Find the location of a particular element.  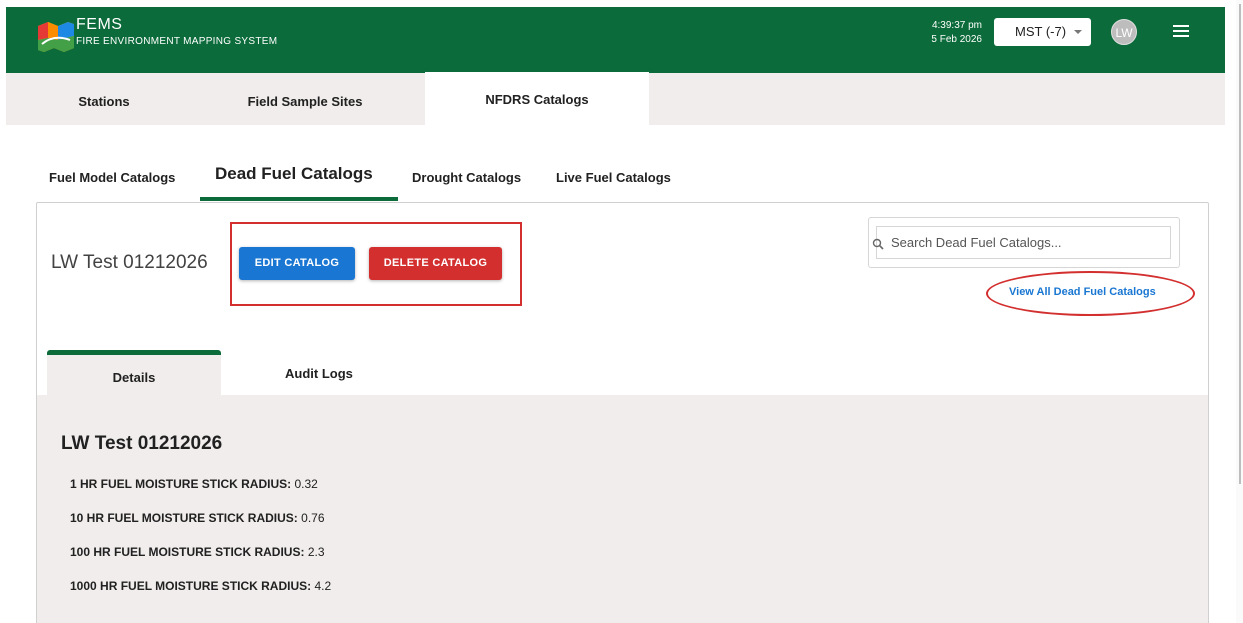

property-label: 10 HR FUEL MOISTURE STICK RADIUS: is located at coordinates (184, 518).